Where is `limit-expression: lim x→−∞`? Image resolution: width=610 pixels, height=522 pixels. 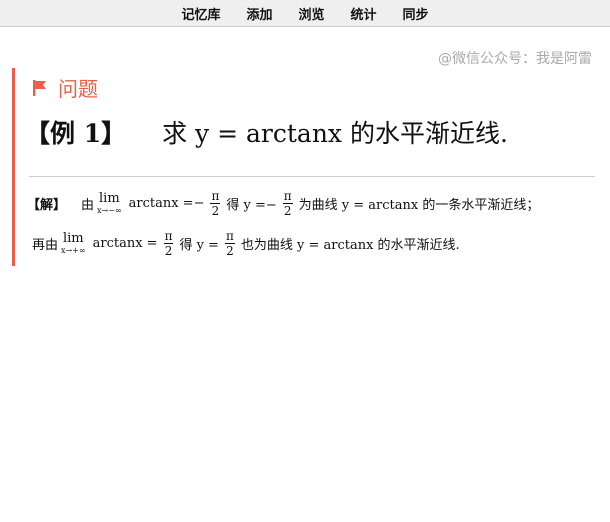 limit-expression: lim x→−∞ is located at coordinates (109, 203).